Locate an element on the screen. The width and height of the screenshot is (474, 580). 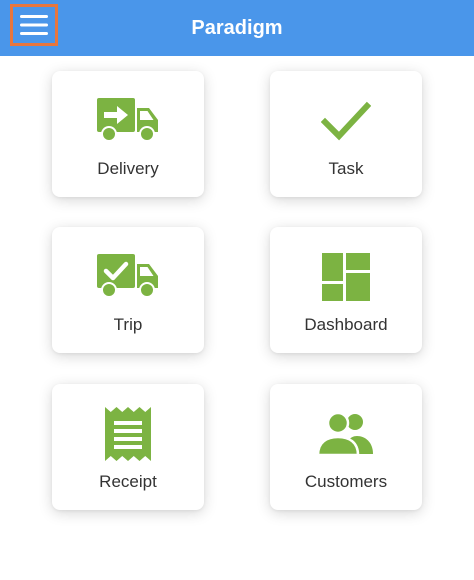
app-header: Paradigm is located at coordinates (237, 28).